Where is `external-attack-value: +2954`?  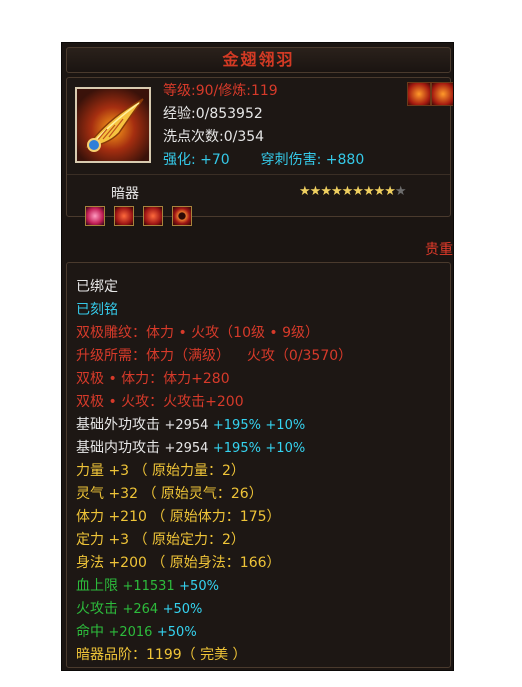 external-attack-value: +2954 is located at coordinates (186, 425).